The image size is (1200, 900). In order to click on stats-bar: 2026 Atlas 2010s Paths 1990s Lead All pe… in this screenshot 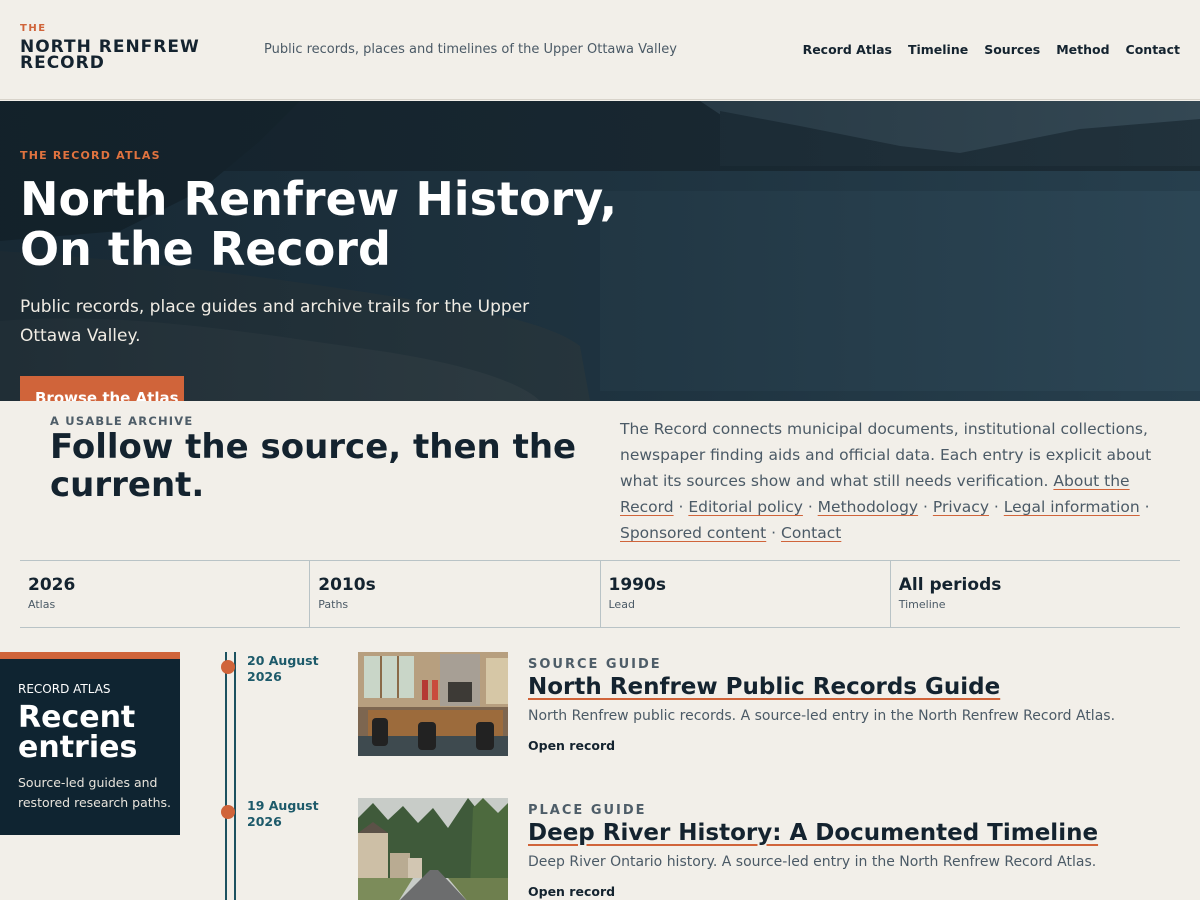, I will do `click(600, 594)`.